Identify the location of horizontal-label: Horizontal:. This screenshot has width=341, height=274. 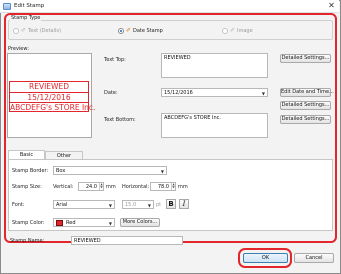
(136, 187).